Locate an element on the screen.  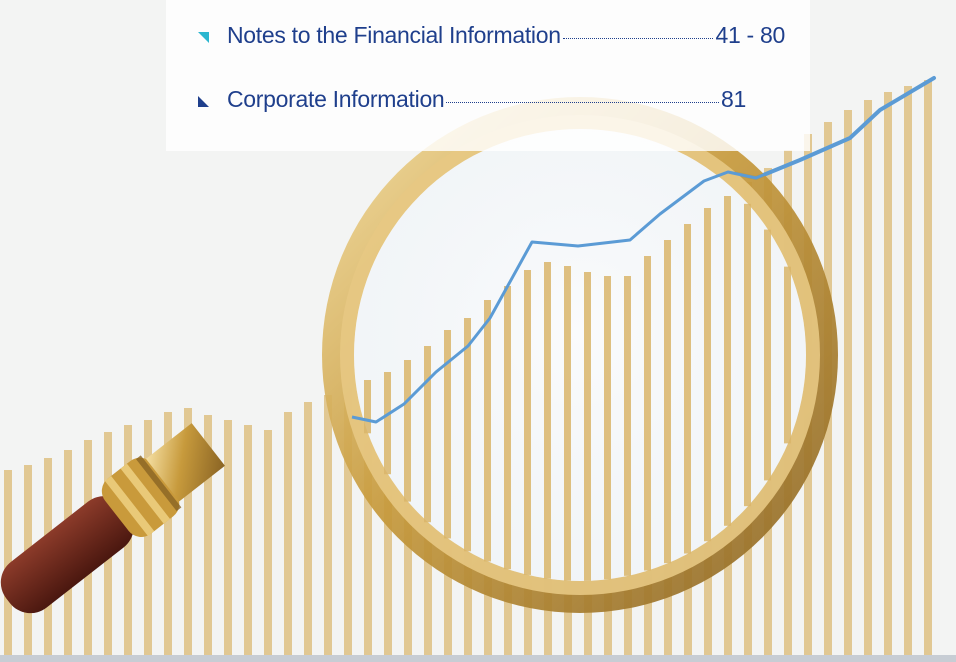
toc-entry-pages: 81 is located at coordinates (733, 99).